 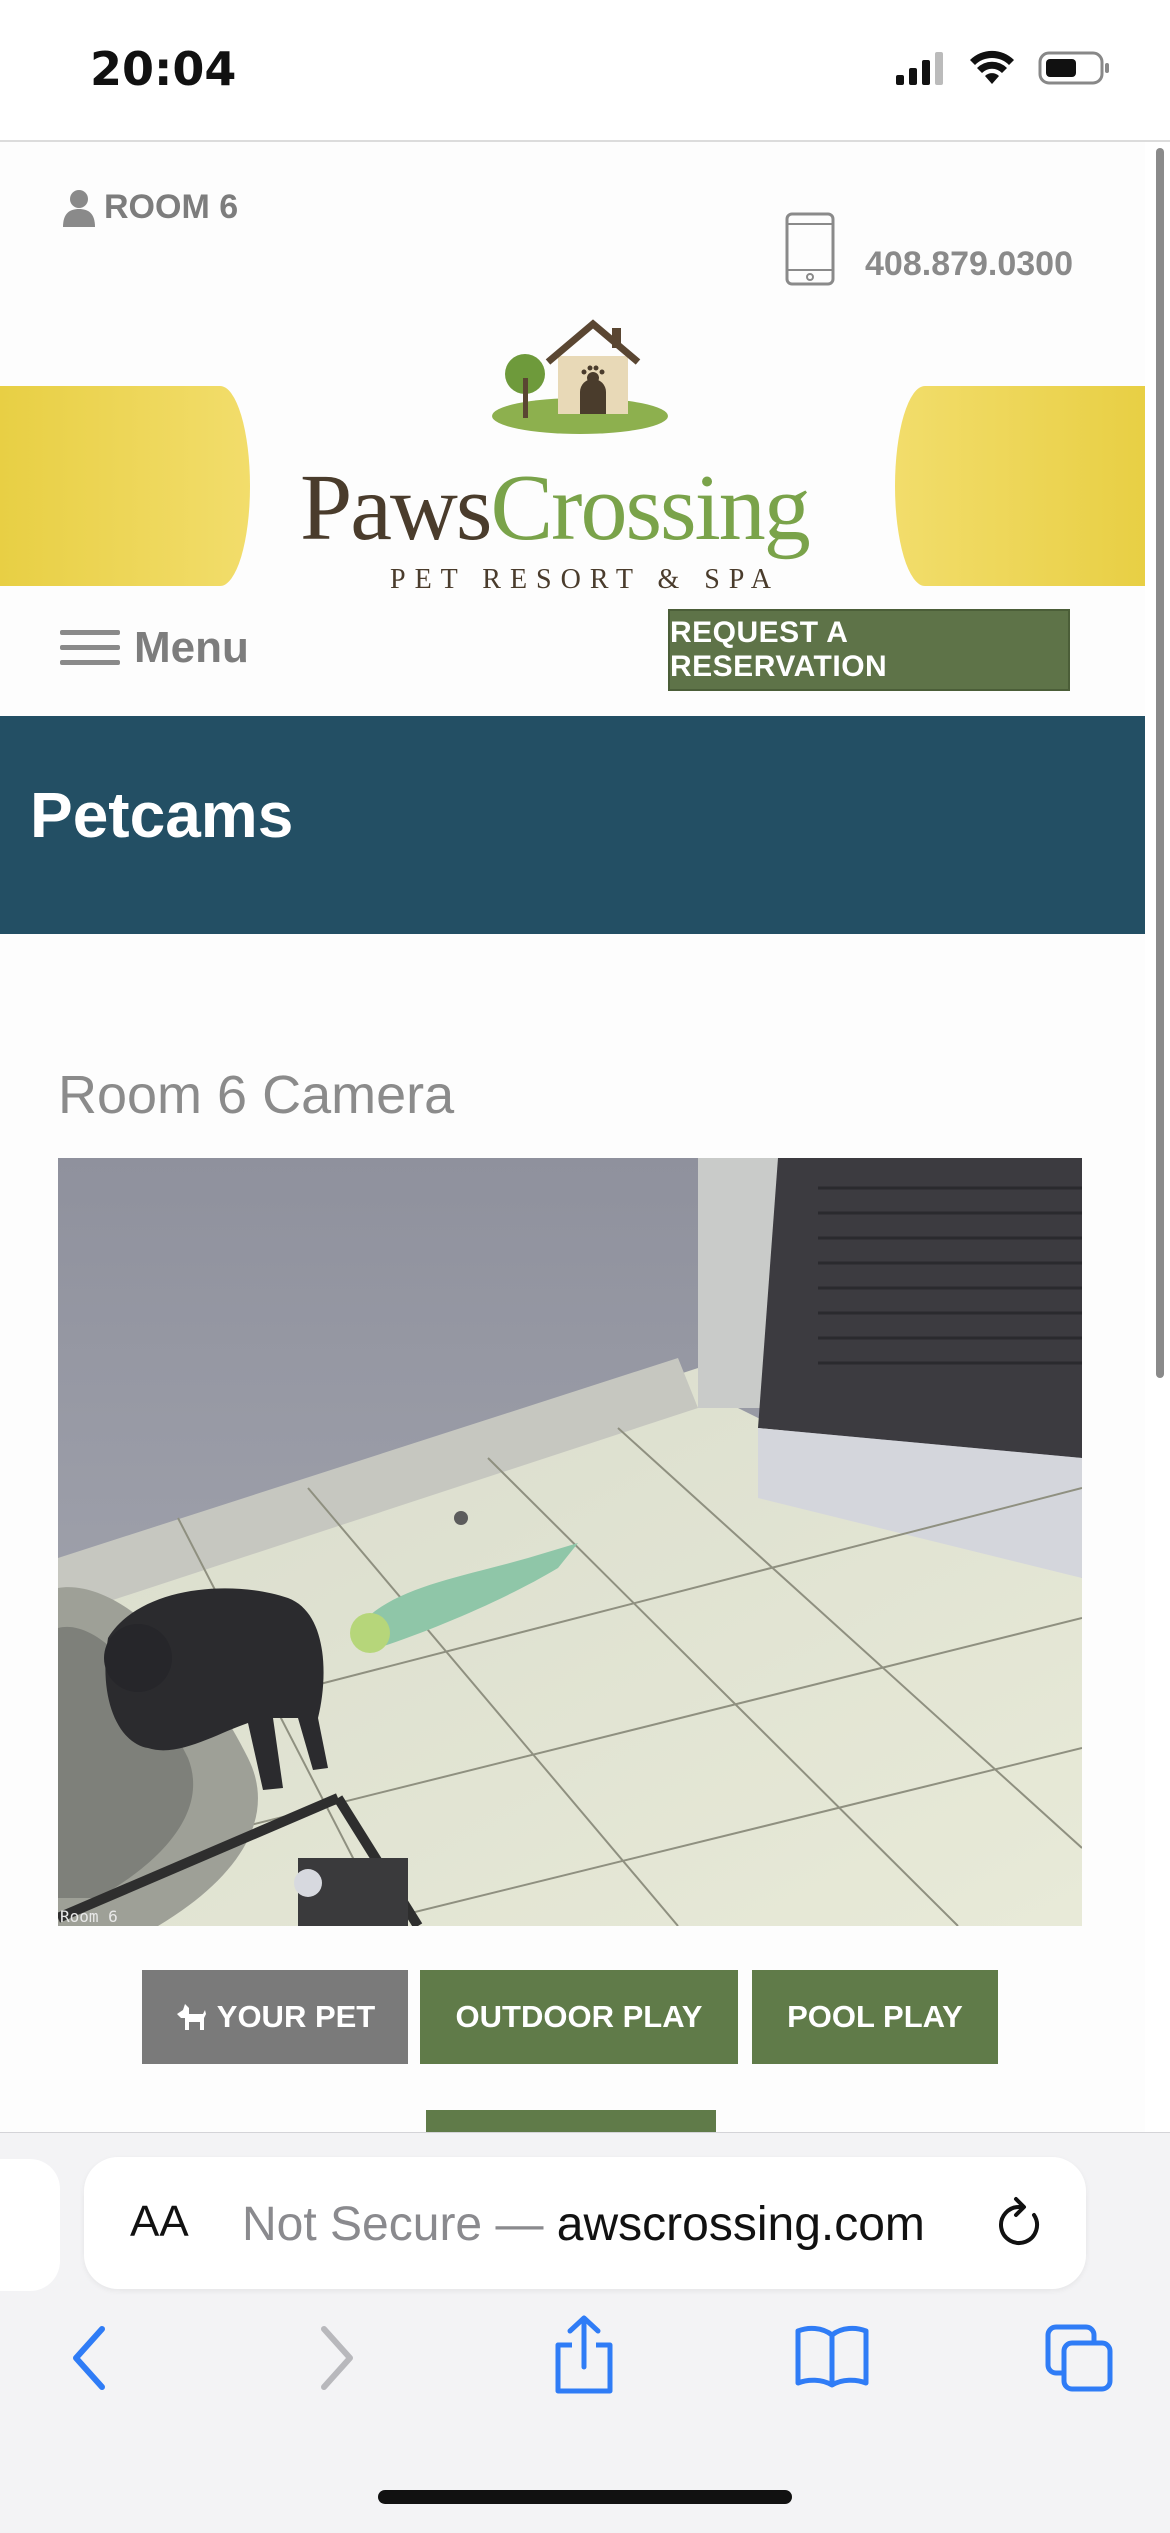 What do you see at coordinates (875, 2017) in the screenshot?
I see `pool-play-button: POOL PLAY` at bounding box center [875, 2017].